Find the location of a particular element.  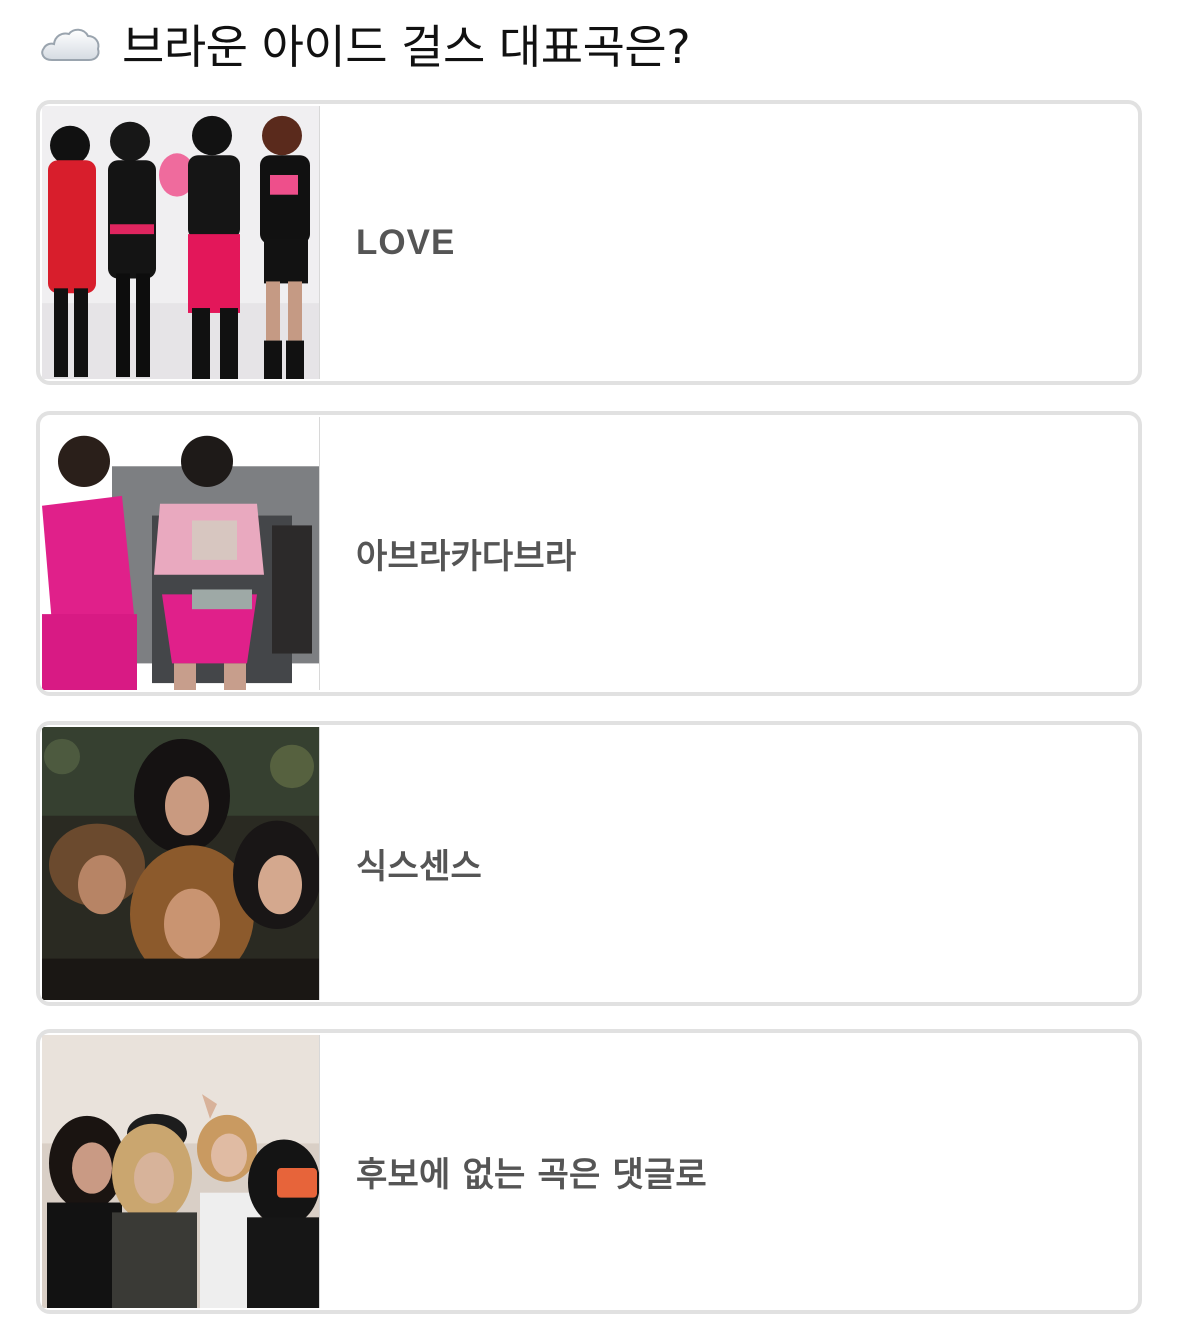

option-label: 아브라카다브라 is located at coordinates (466, 557).